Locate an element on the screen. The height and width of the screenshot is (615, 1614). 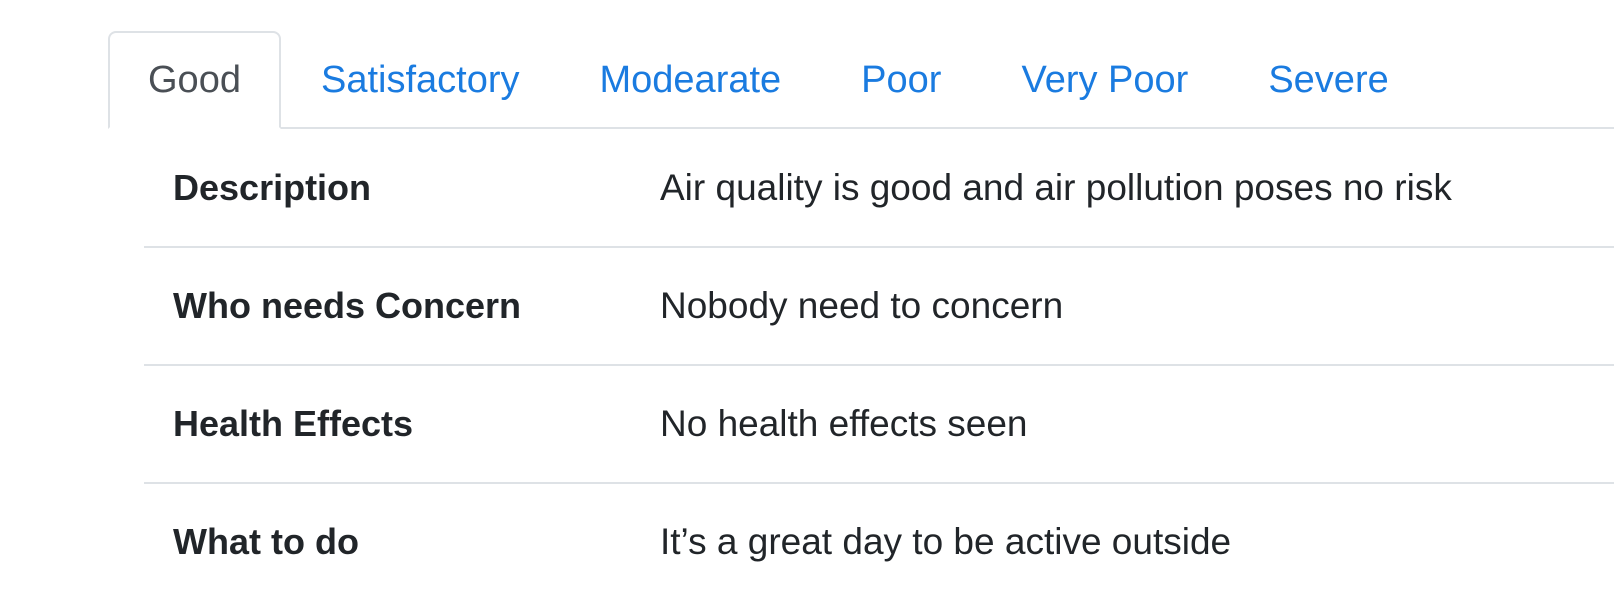
row-value: No health effects seen is located at coordinates (844, 423).